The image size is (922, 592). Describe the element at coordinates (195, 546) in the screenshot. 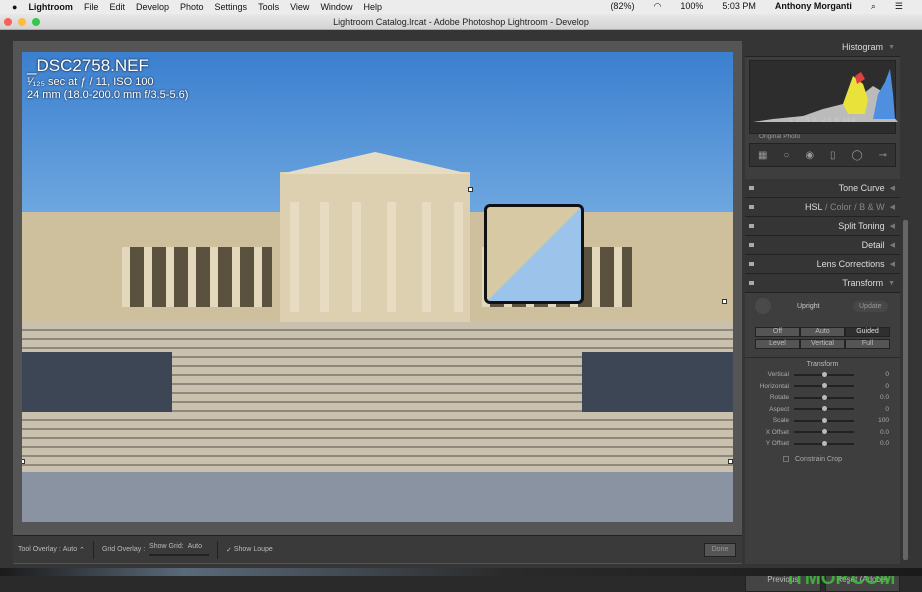

I see `show-grid-select: Auto` at that location.